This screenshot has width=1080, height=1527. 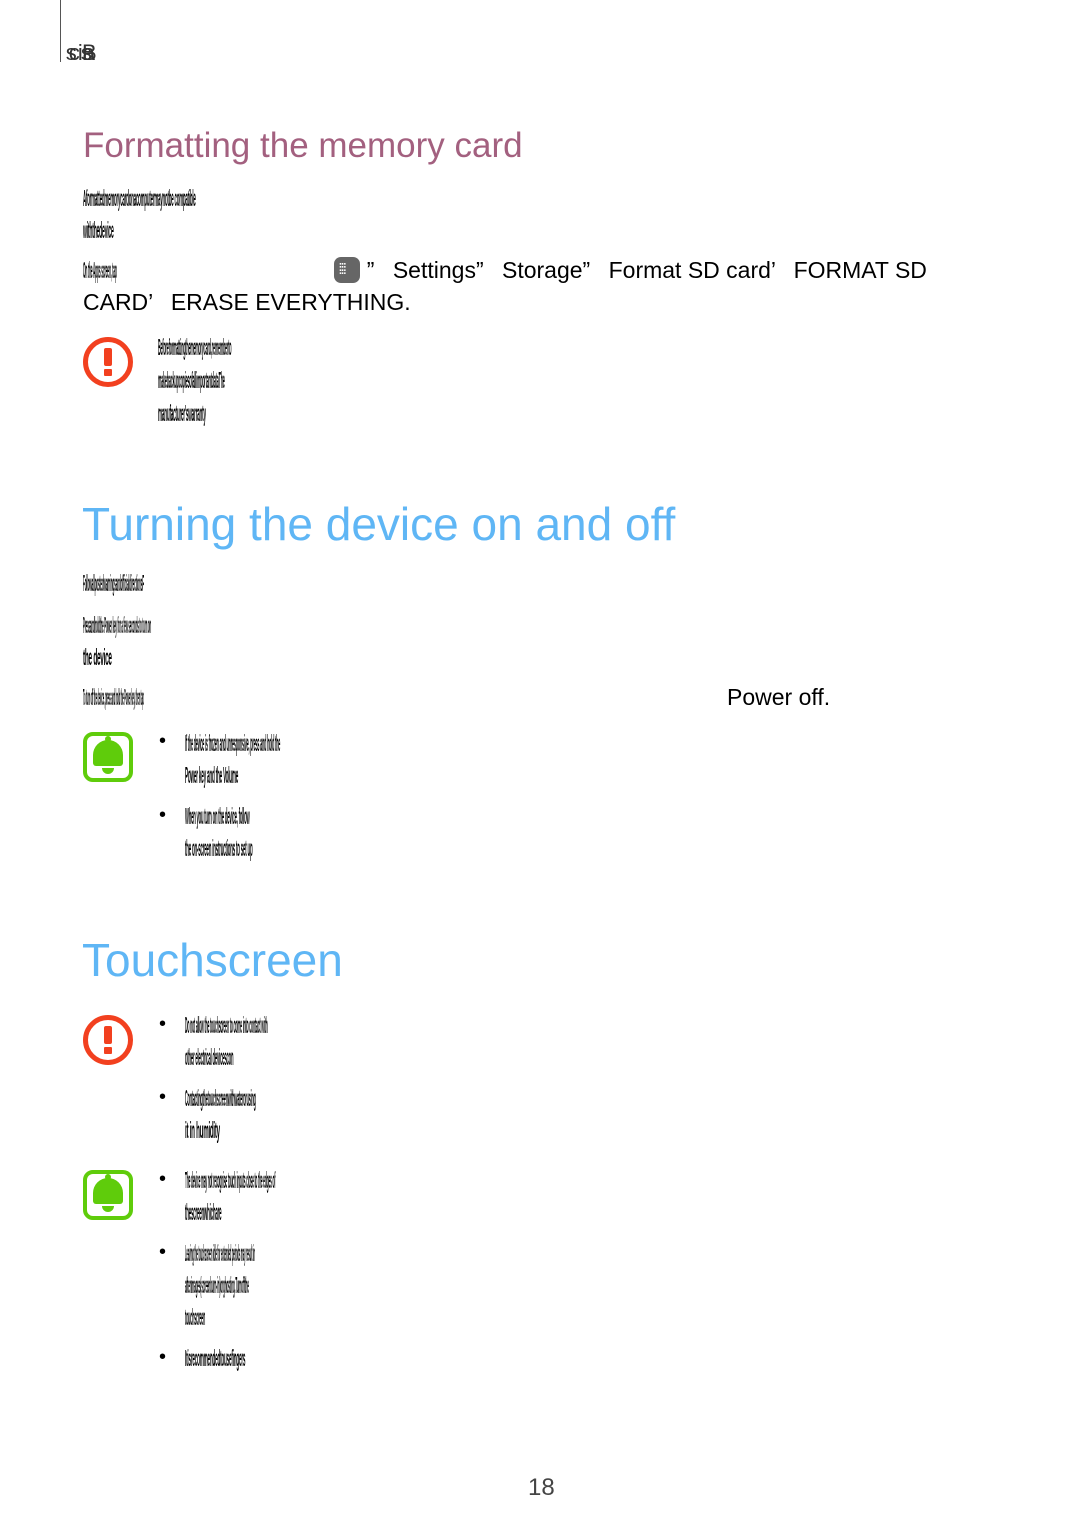 What do you see at coordinates (195, 347) in the screenshot?
I see `formatting-warning-line-1: Beforeformattingthememorycard,rememberto` at bounding box center [195, 347].